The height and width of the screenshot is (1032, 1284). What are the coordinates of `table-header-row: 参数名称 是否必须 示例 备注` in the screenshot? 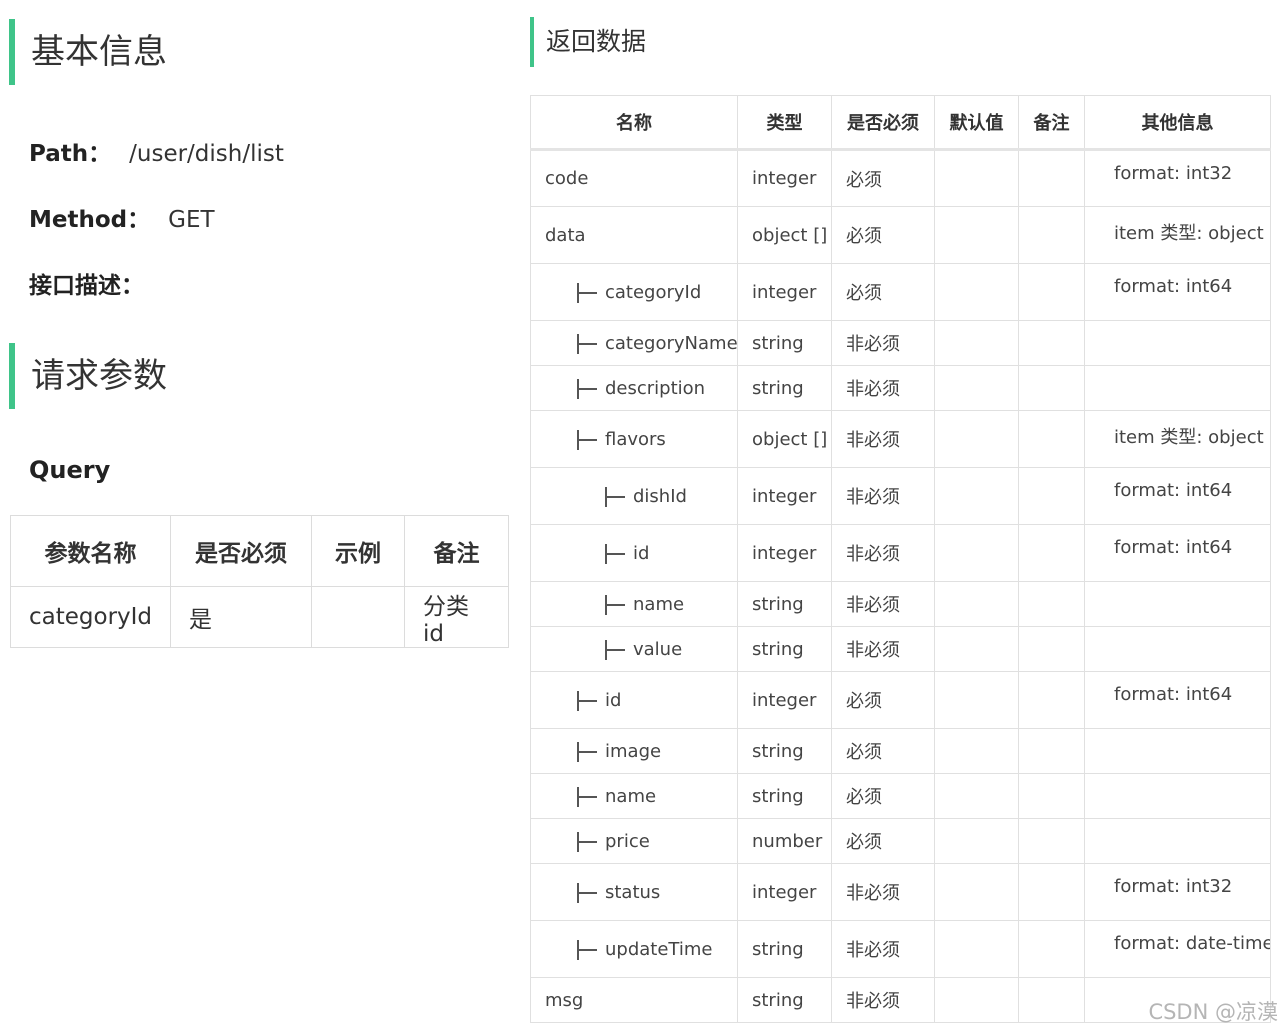 It's located at (259, 551).